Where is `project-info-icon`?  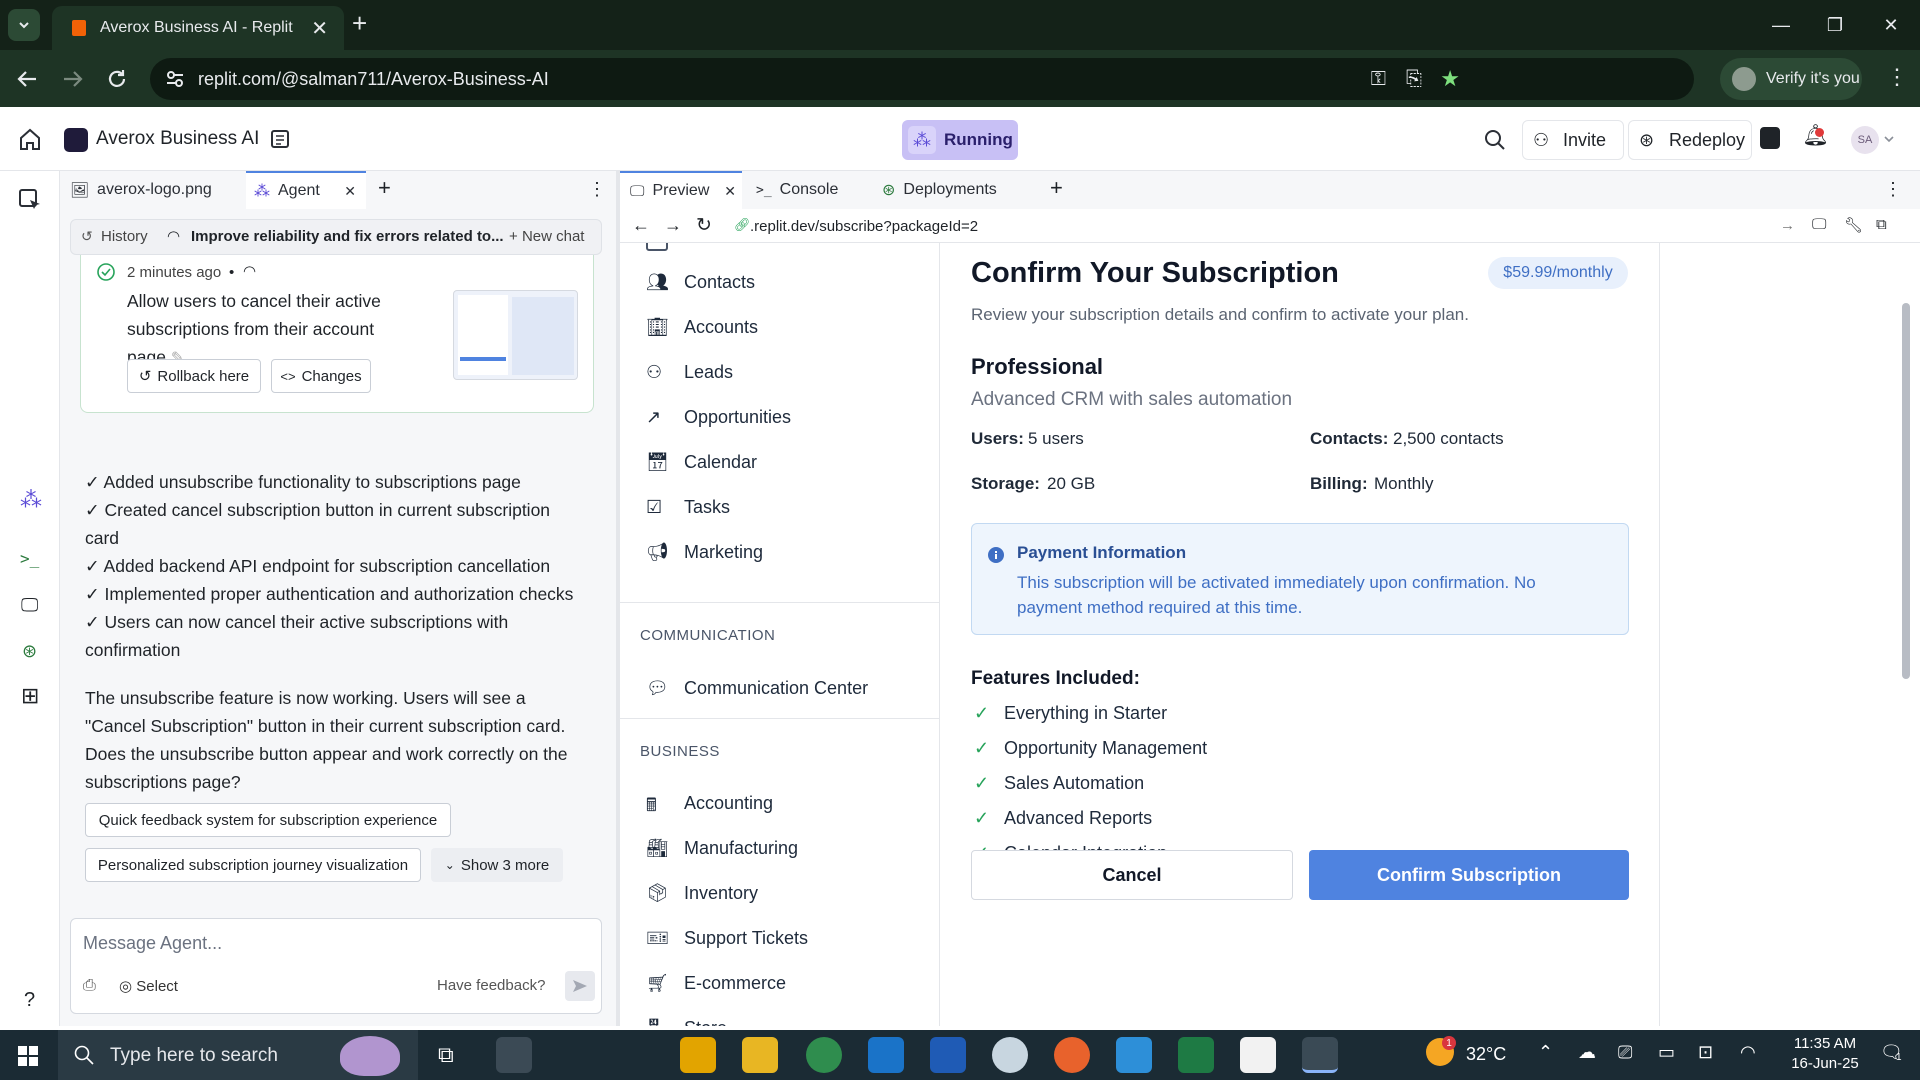 project-info-icon is located at coordinates (280, 139).